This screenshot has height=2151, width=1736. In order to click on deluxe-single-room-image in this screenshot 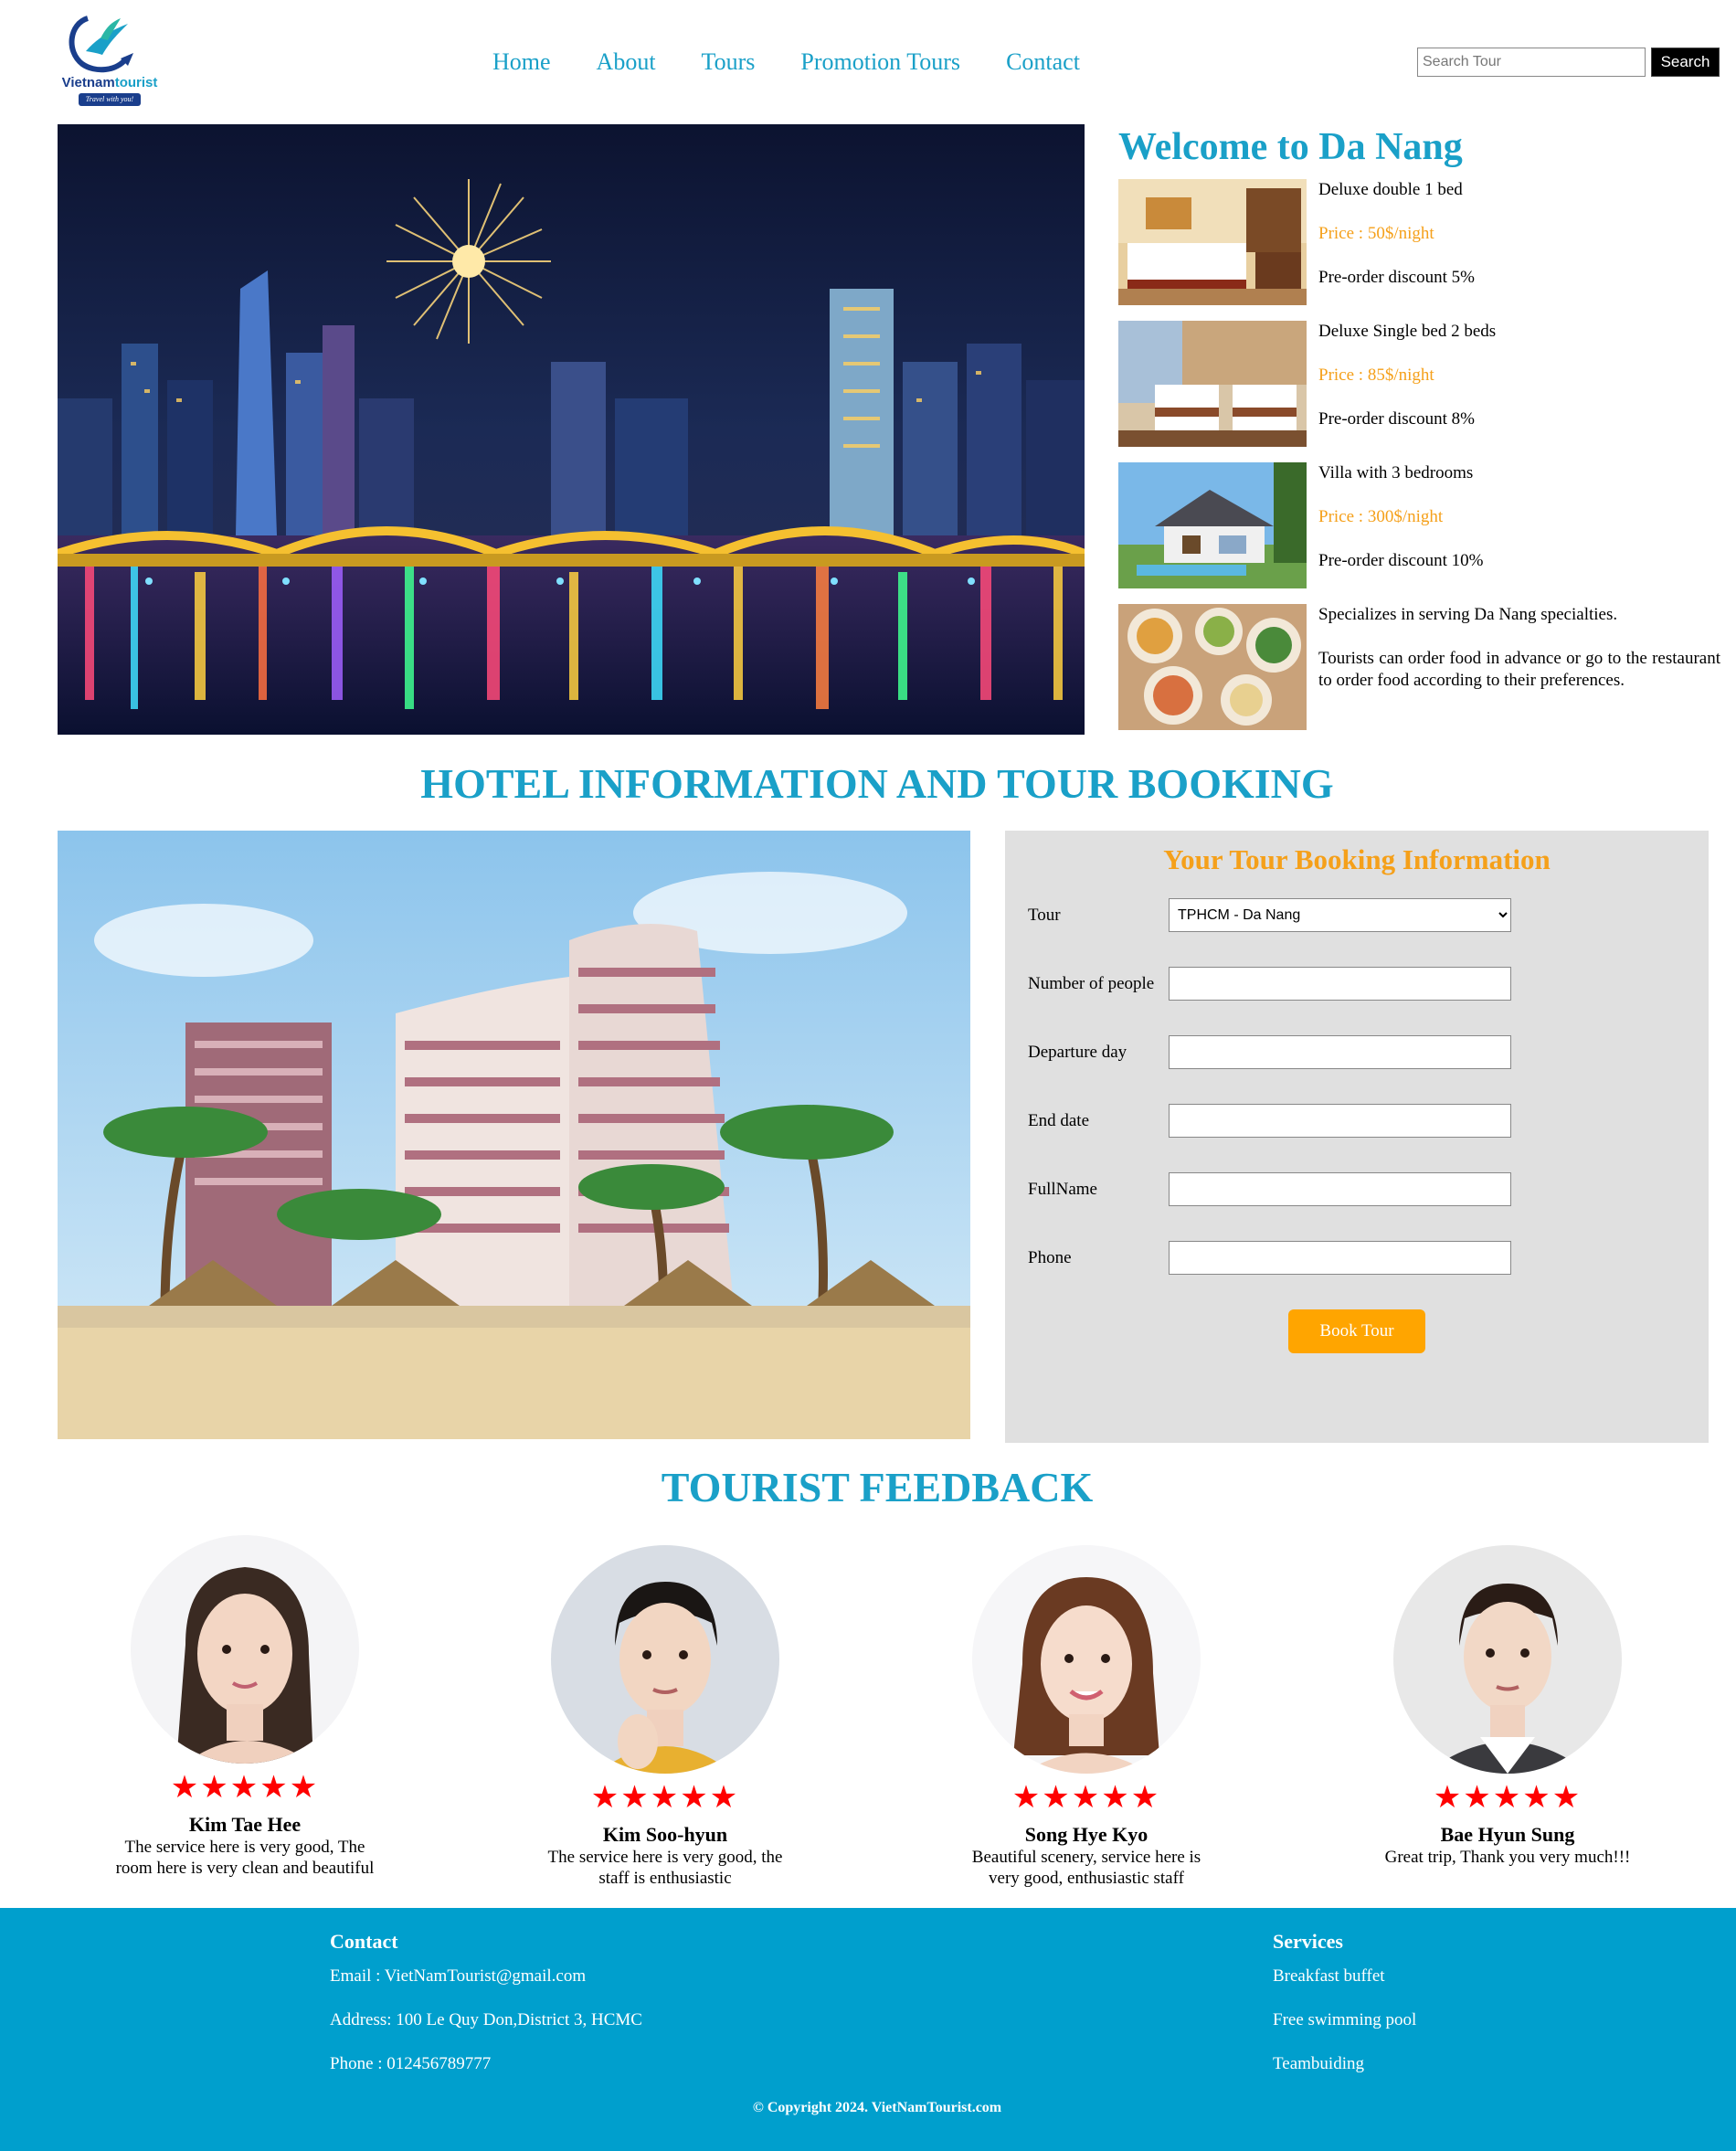, I will do `click(1212, 384)`.